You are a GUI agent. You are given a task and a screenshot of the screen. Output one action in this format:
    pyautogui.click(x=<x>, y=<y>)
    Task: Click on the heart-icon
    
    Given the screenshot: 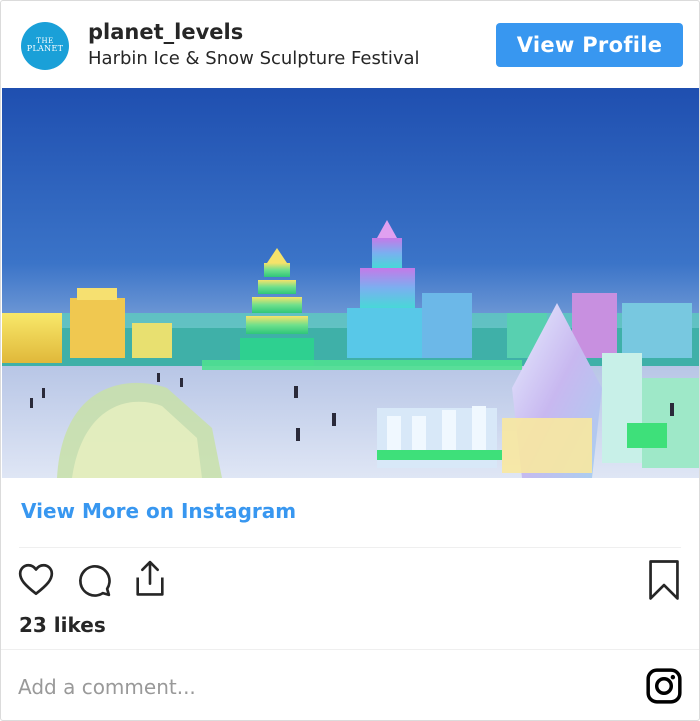 What is the action you would take?
    pyautogui.click(x=36, y=581)
    